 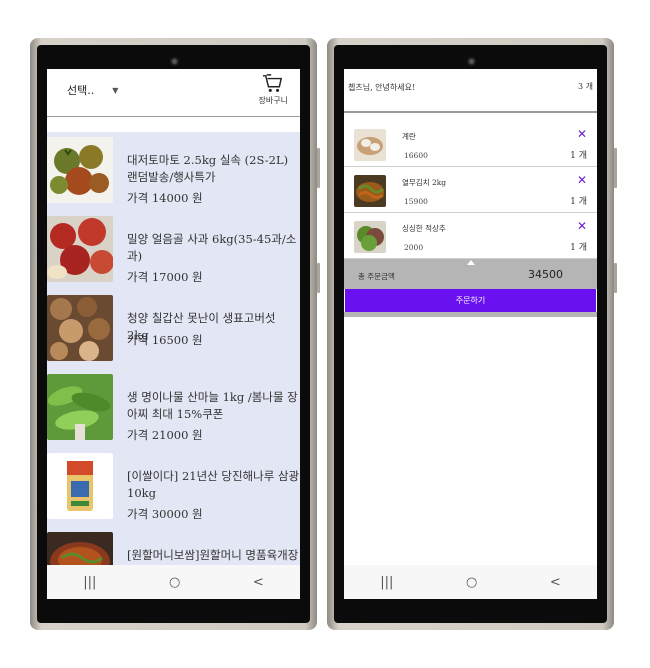 I want to click on category-select: 선택.. ▼, so click(x=92, y=90).